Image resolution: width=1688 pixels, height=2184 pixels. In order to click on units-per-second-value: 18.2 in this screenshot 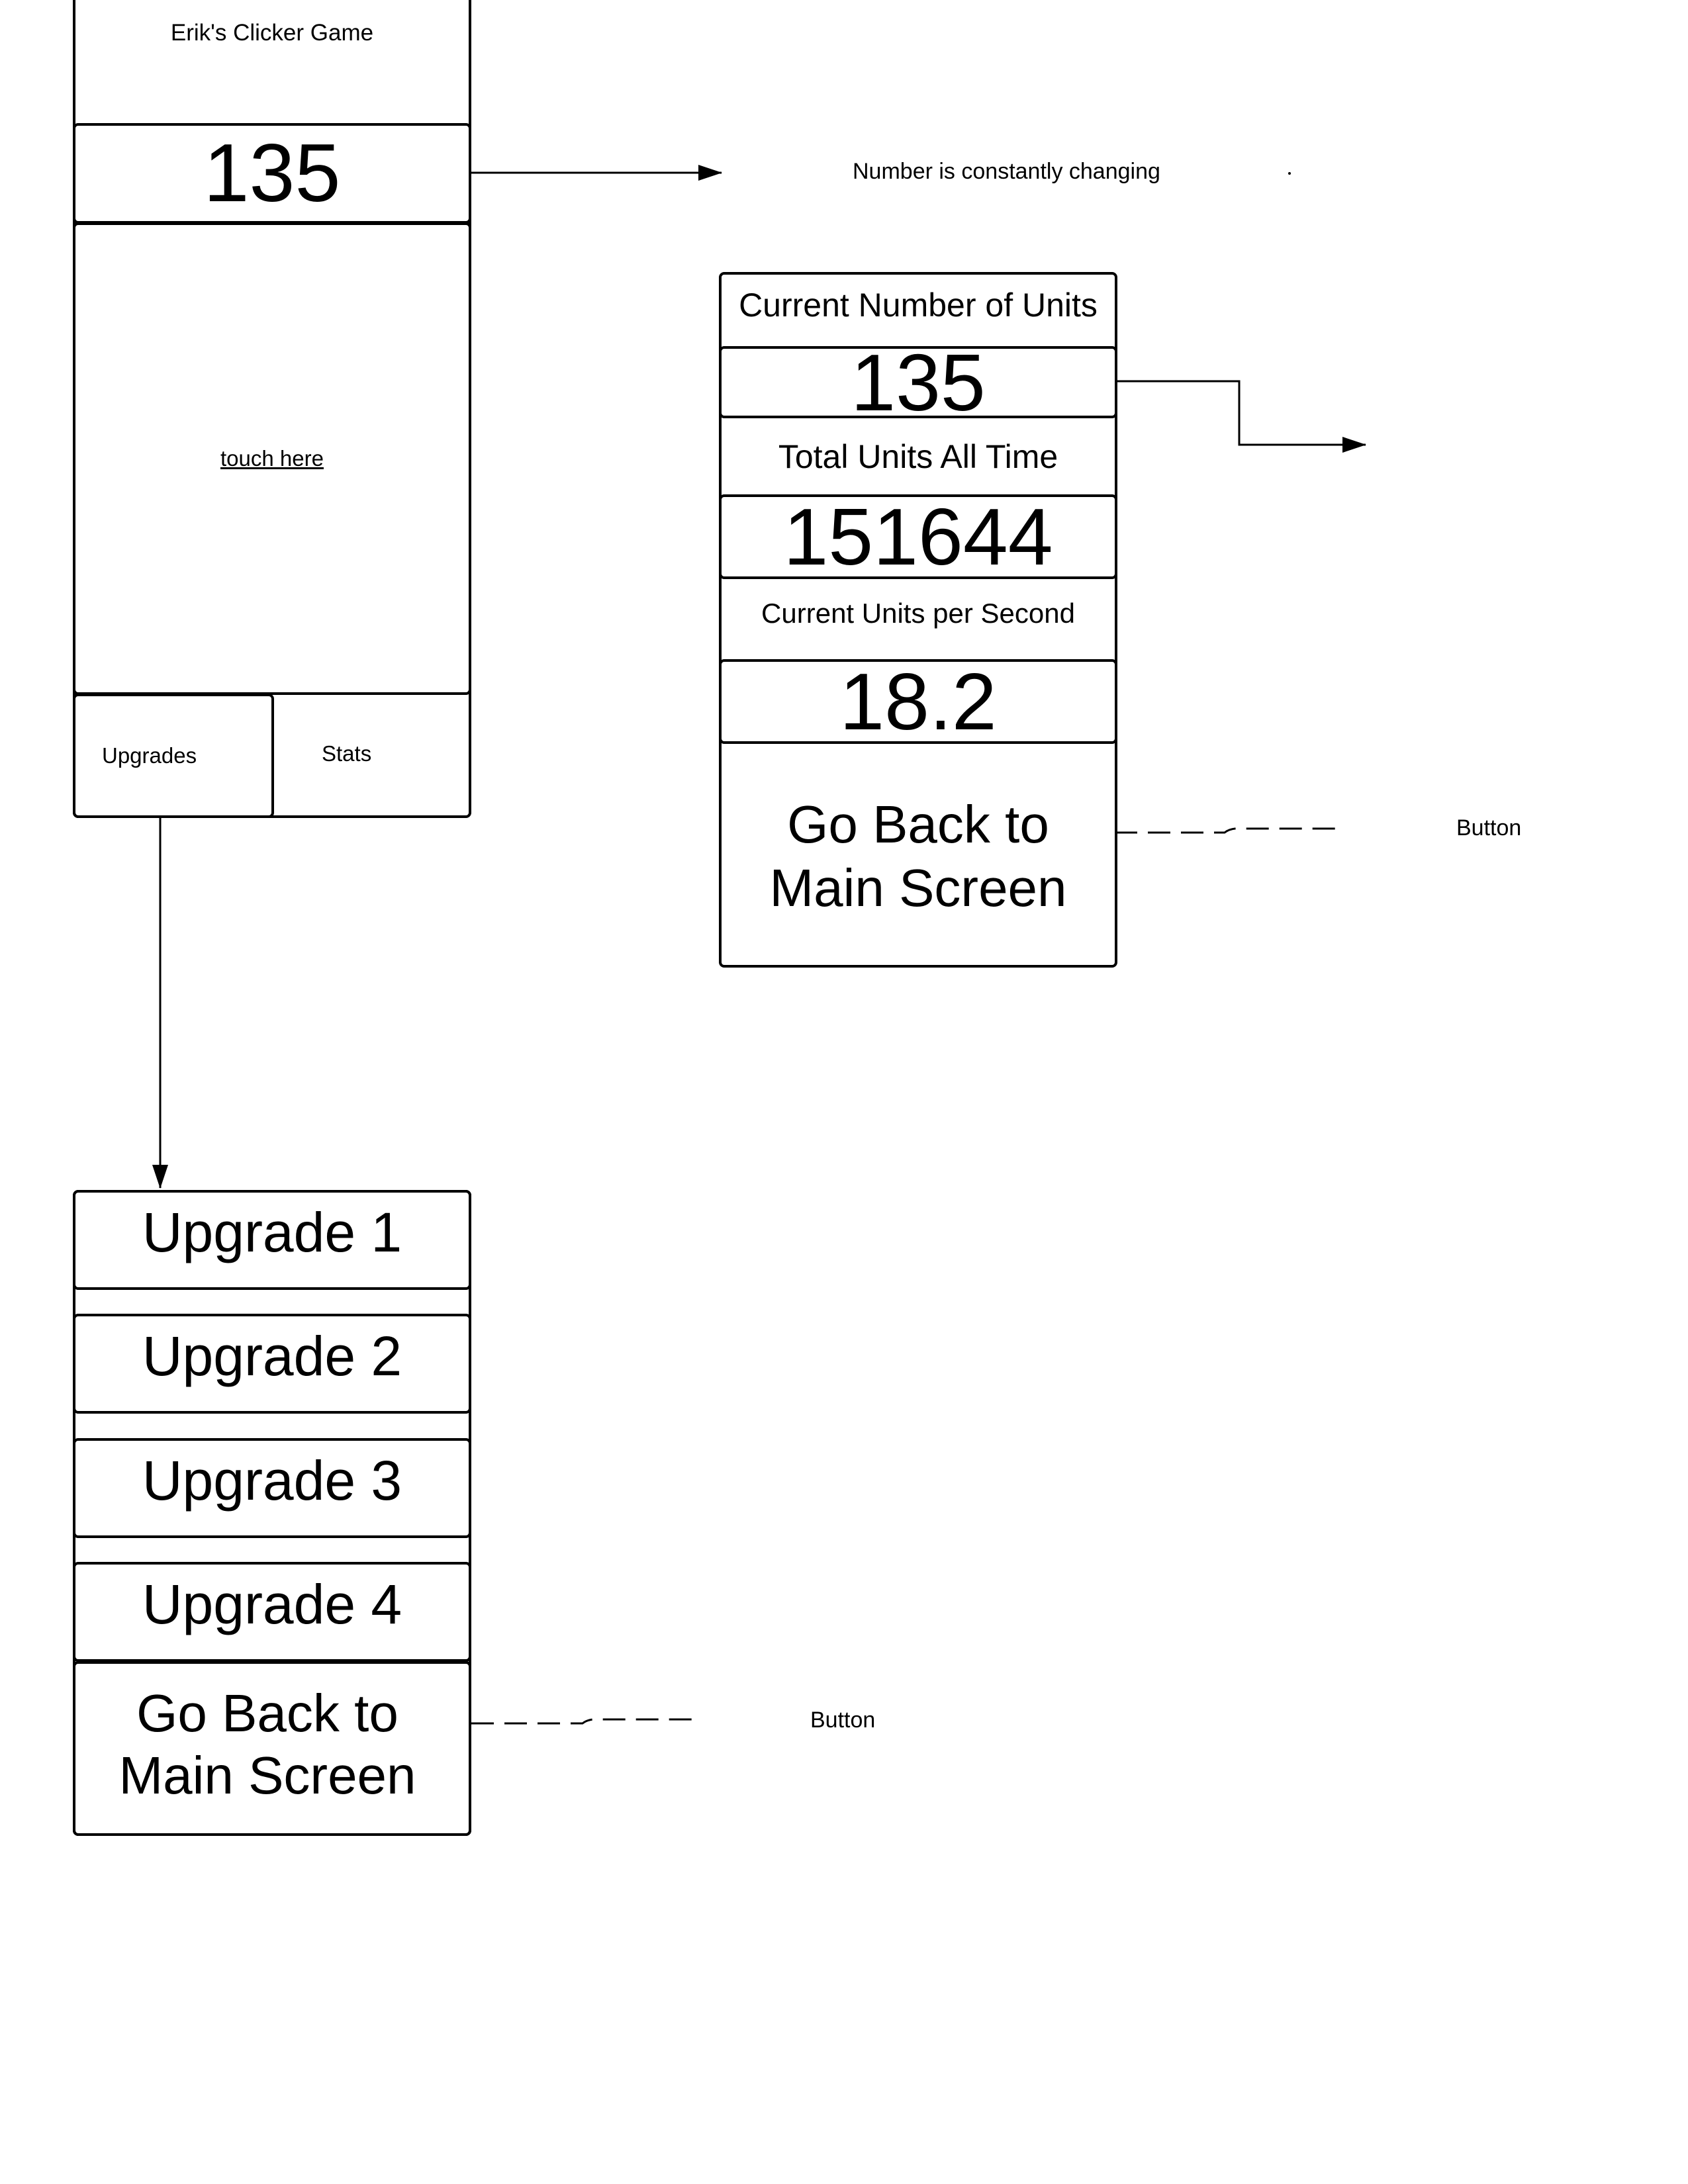, I will do `click(918, 702)`.